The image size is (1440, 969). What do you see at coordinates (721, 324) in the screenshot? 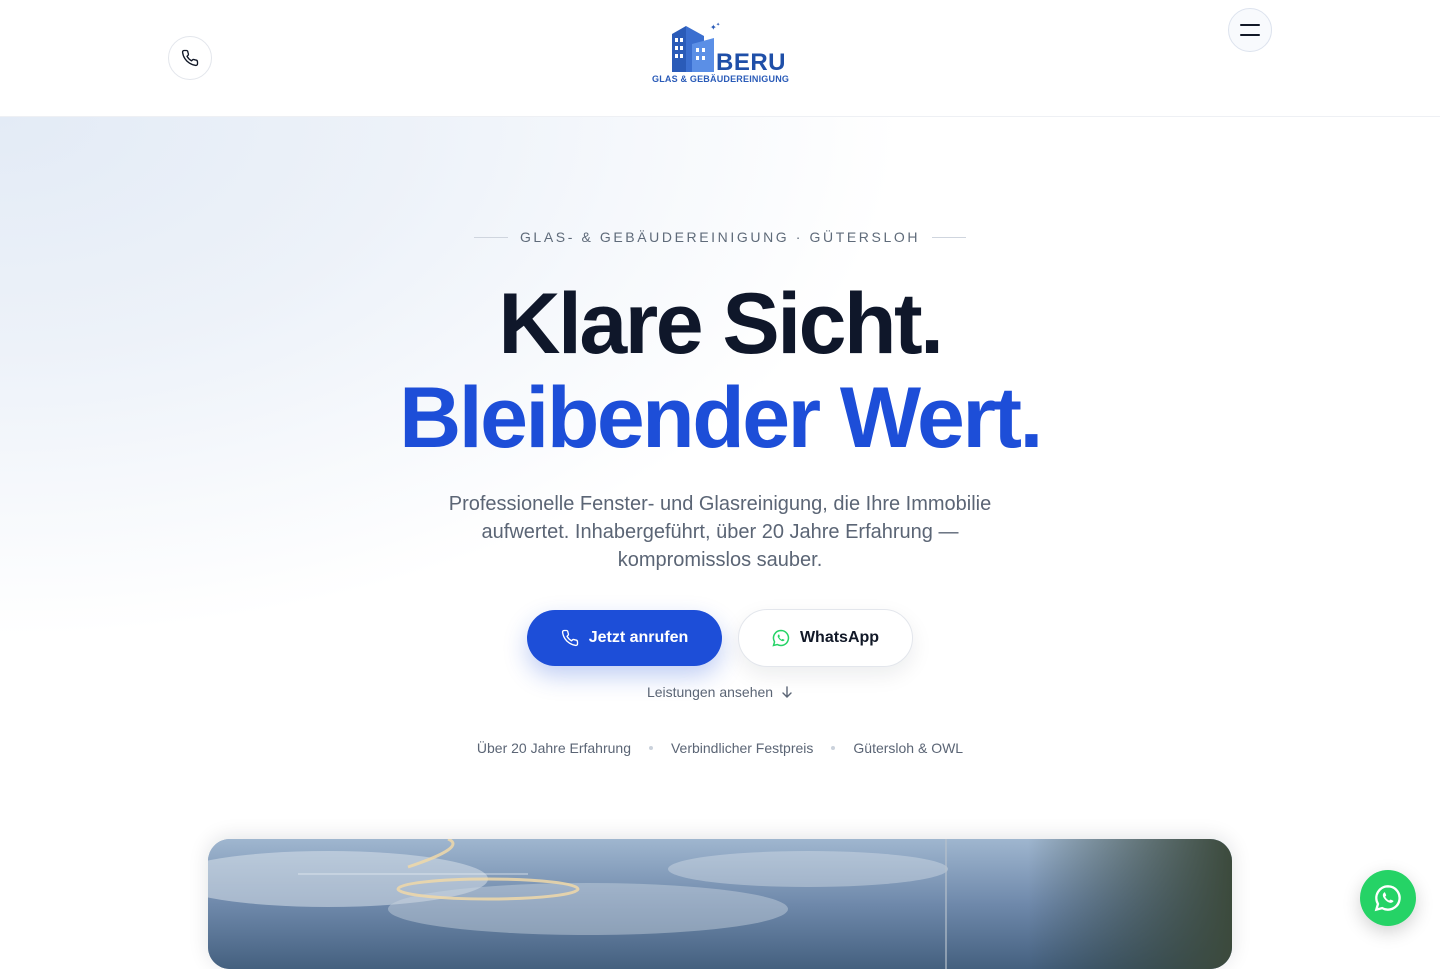
I see `hero-headline-line1: Klare Sicht.` at bounding box center [721, 324].